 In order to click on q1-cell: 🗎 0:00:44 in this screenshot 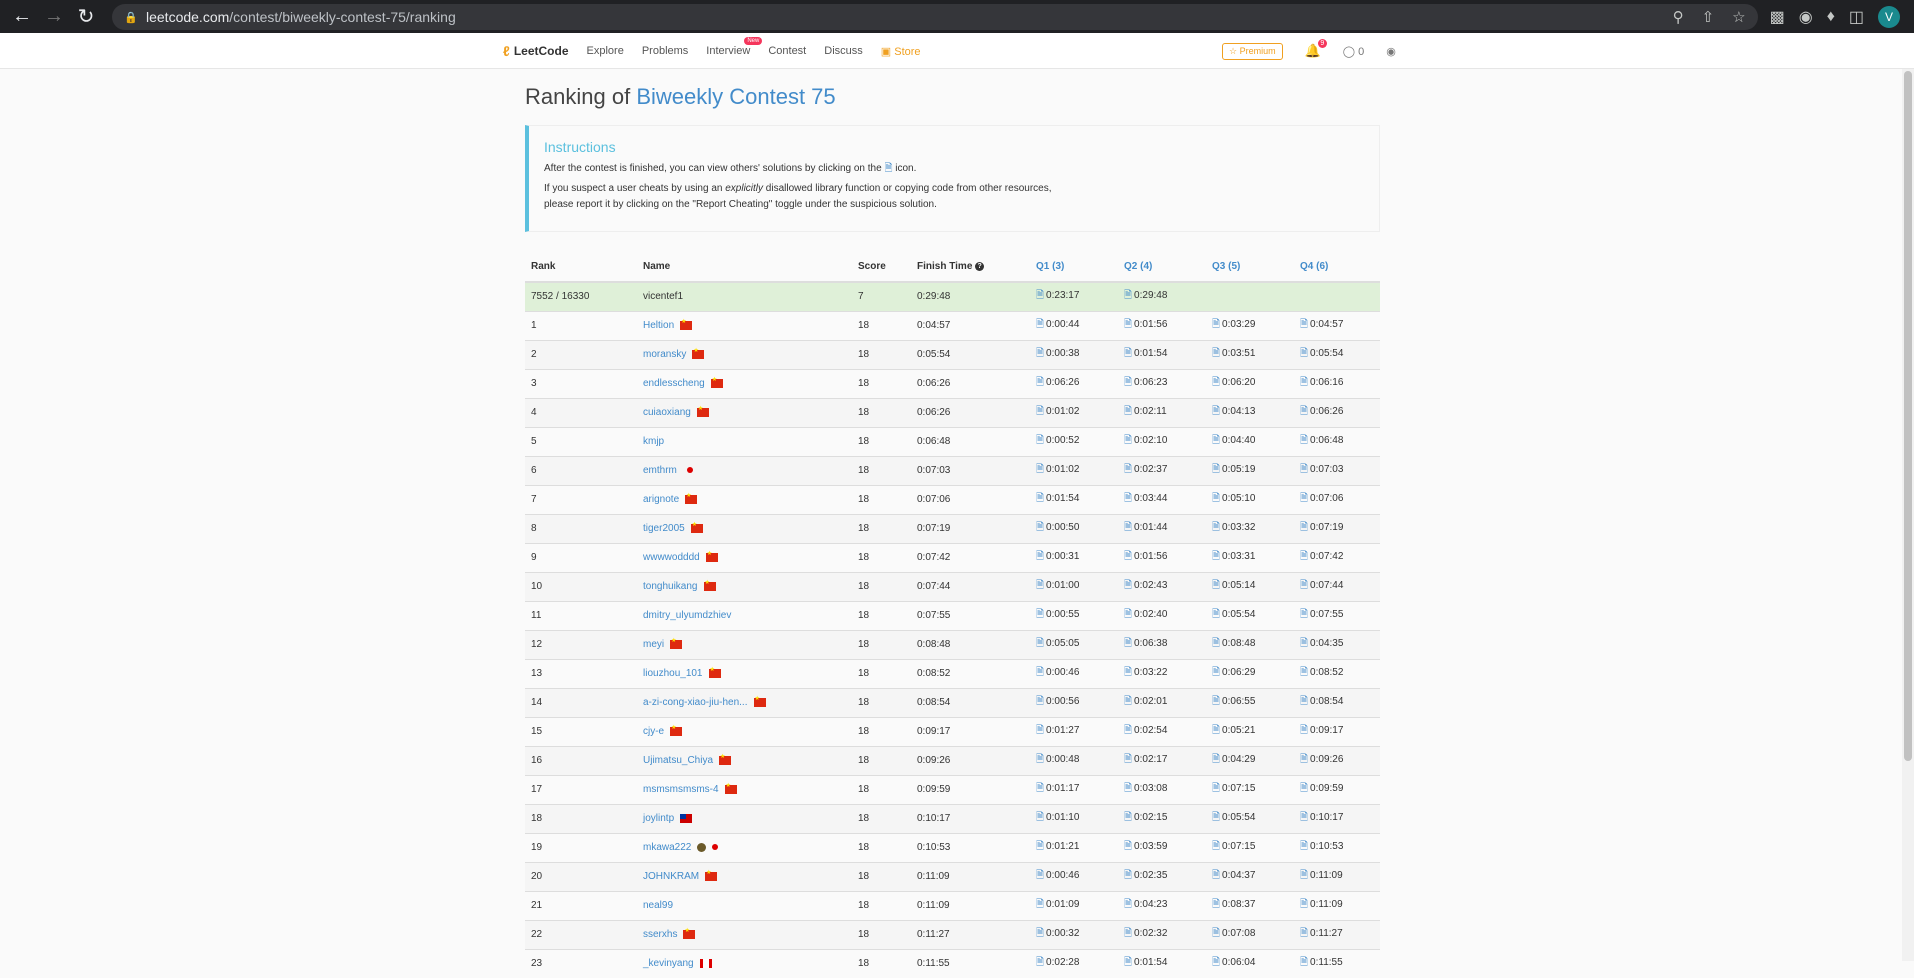, I will do `click(1074, 325)`.